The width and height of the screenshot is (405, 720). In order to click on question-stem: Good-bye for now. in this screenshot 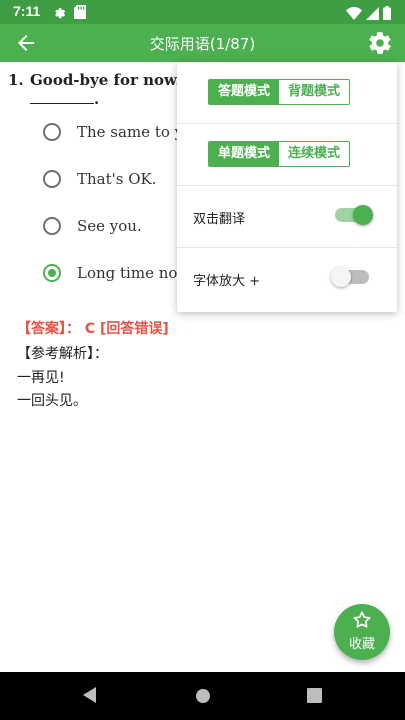, I will do `click(105, 80)`.